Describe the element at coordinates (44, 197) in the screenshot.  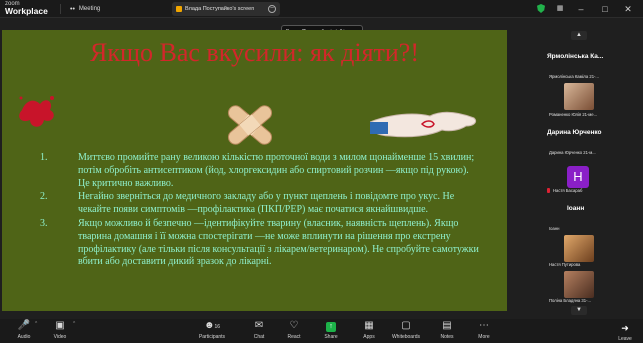
I see `list-item-number: 2.` at that location.